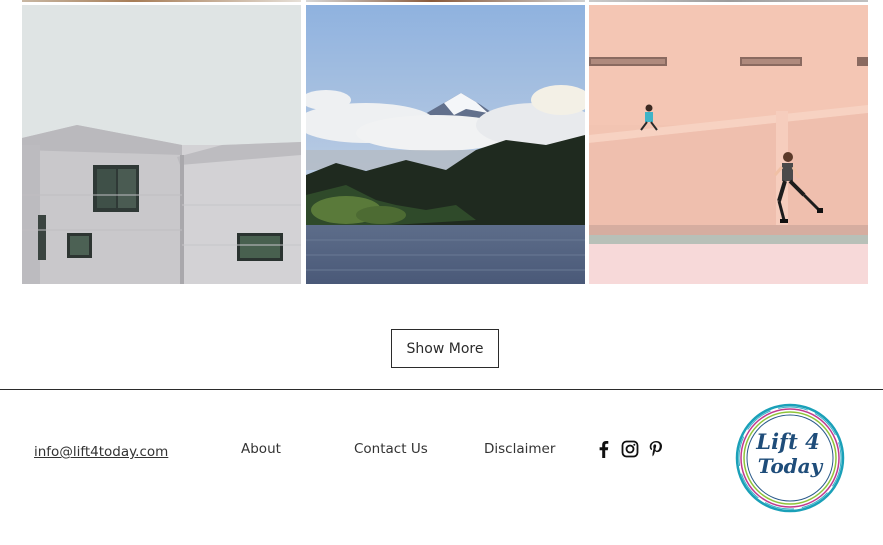 The image size is (883, 545). I want to click on footer-divider, so click(441, 389).